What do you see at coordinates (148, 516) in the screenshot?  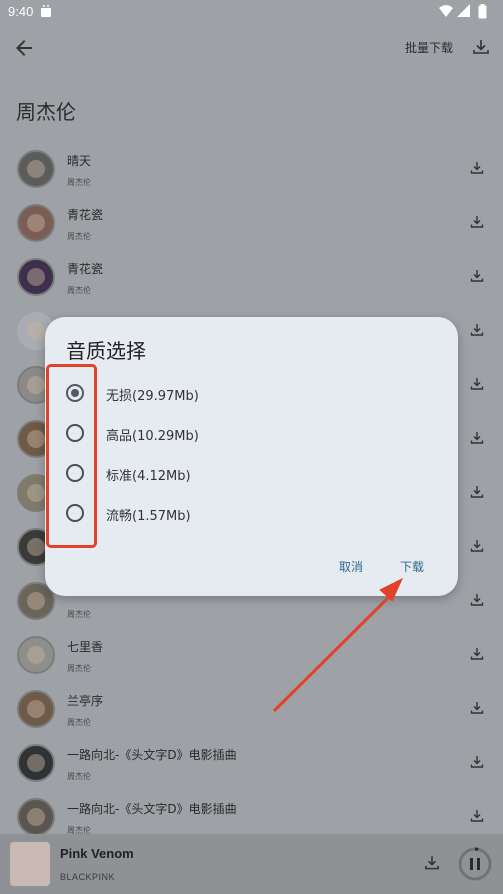 I see `option-label: 流畅(1.57Mb)` at bounding box center [148, 516].